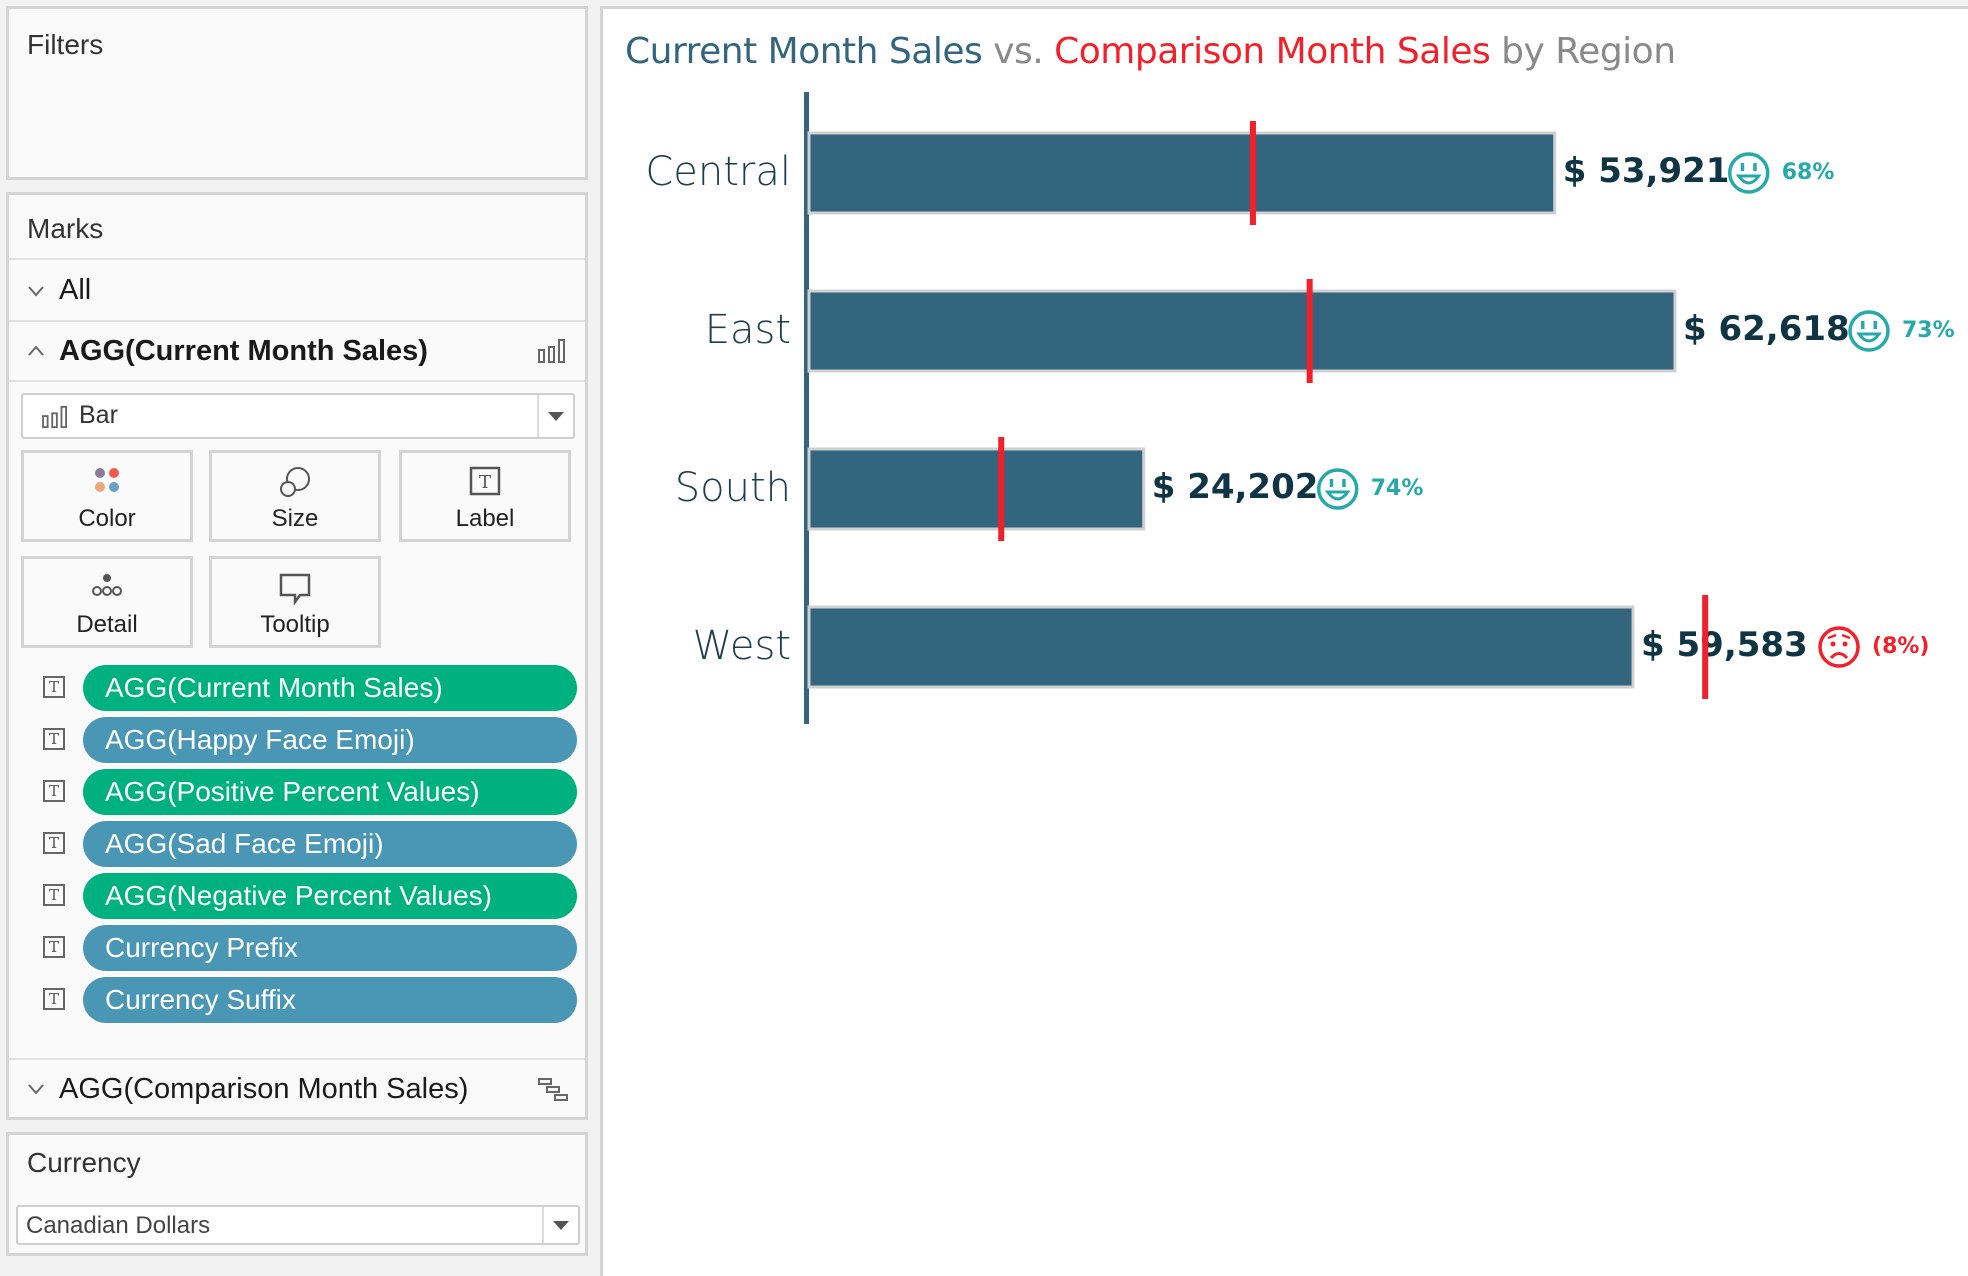  Describe the element at coordinates (98, 415) in the screenshot. I see `mark-type-value: Bar` at that location.